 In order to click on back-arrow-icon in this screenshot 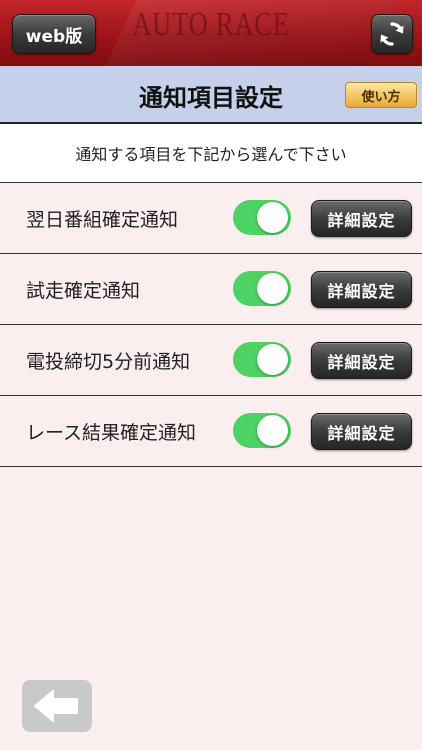, I will do `click(56, 706)`.